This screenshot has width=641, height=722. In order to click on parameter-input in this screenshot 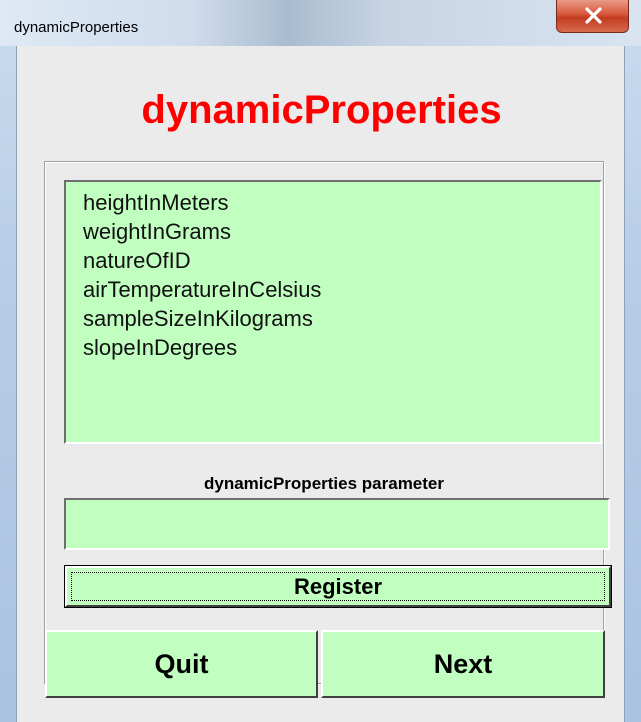, I will do `click(337, 524)`.